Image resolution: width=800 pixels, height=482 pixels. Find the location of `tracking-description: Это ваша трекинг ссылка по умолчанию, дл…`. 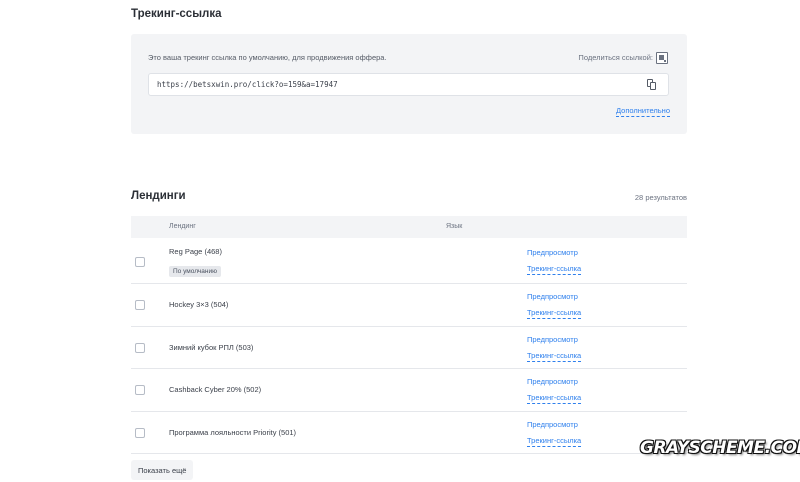

tracking-description: Это ваша трекинг ссылка по умолчанию, дл… is located at coordinates (267, 57).